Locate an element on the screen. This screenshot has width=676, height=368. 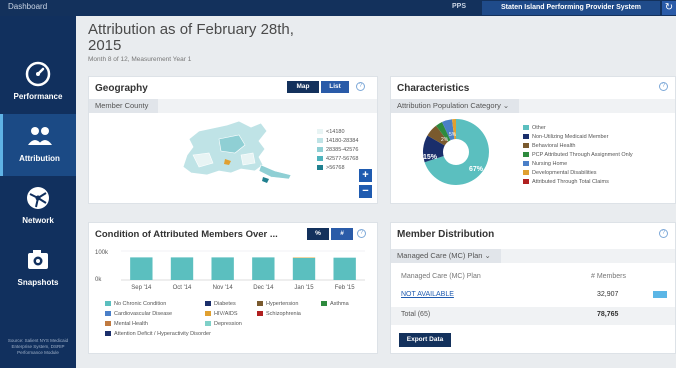
legend-label: <14180 is located at coordinates (335, 132).